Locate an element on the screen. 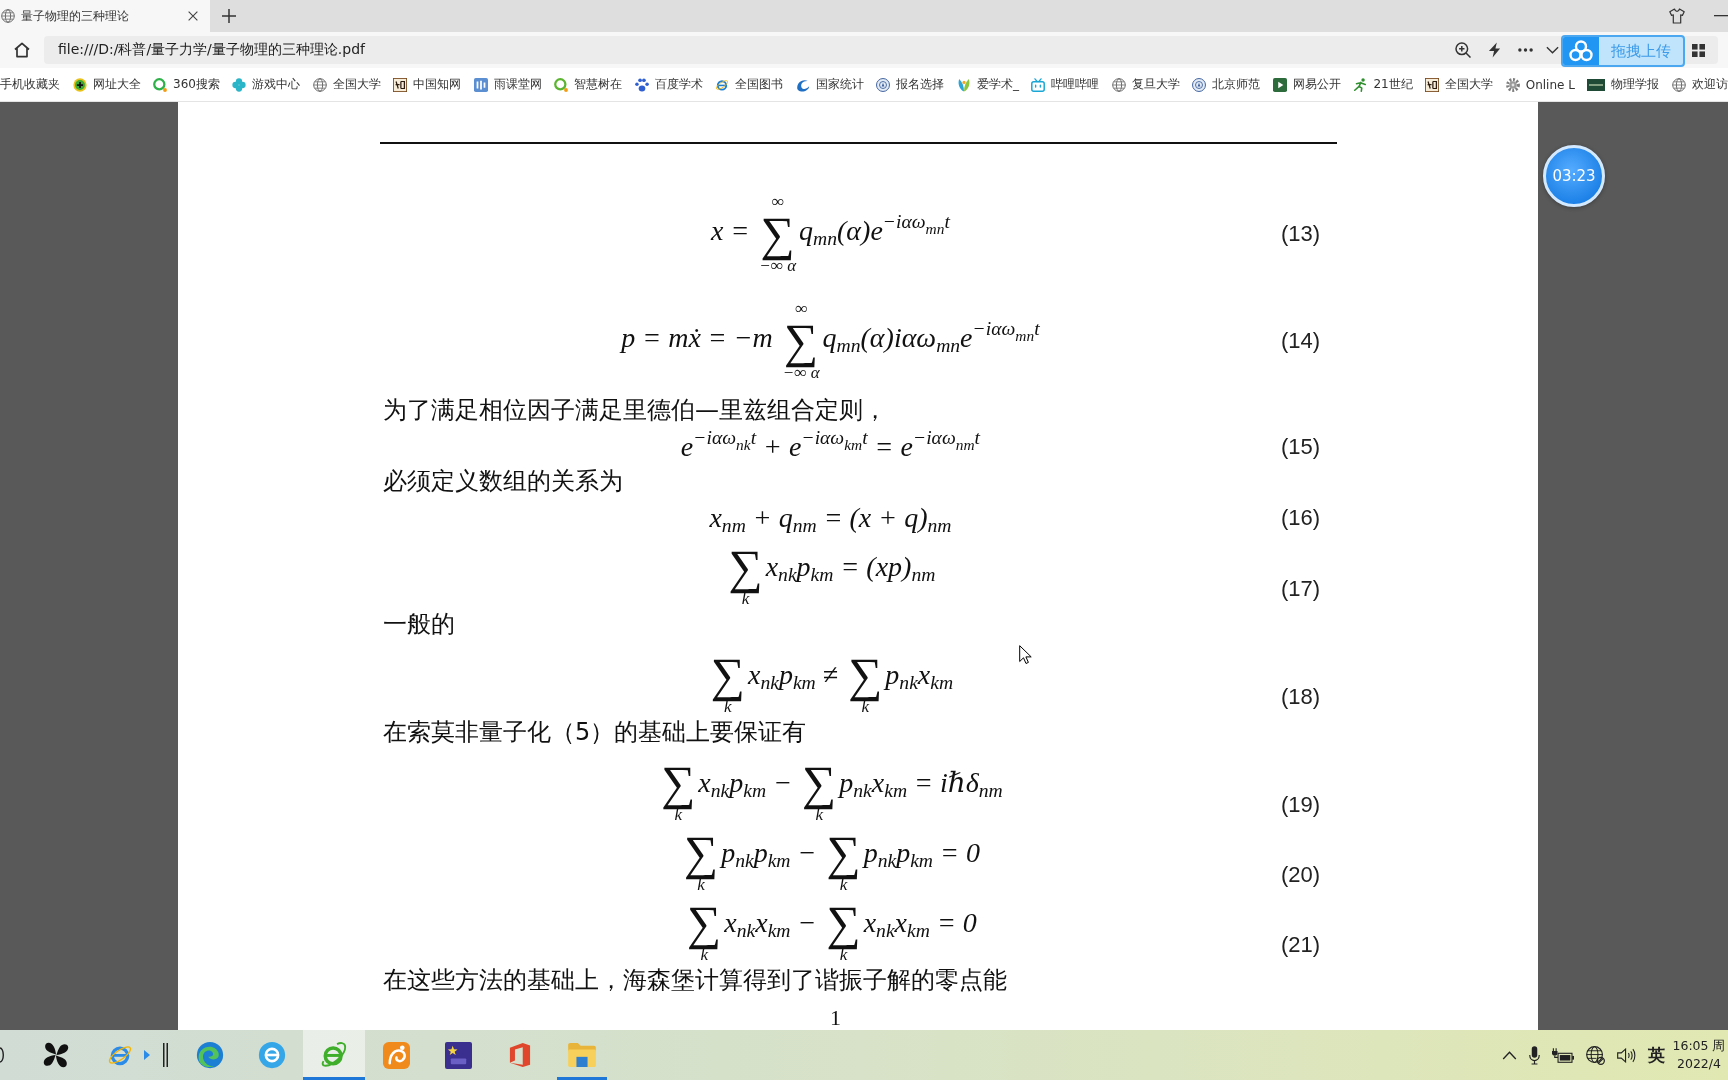 The height and width of the screenshot is (1080, 1728). paragraph-text: 一般的 is located at coordinates (419, 624).